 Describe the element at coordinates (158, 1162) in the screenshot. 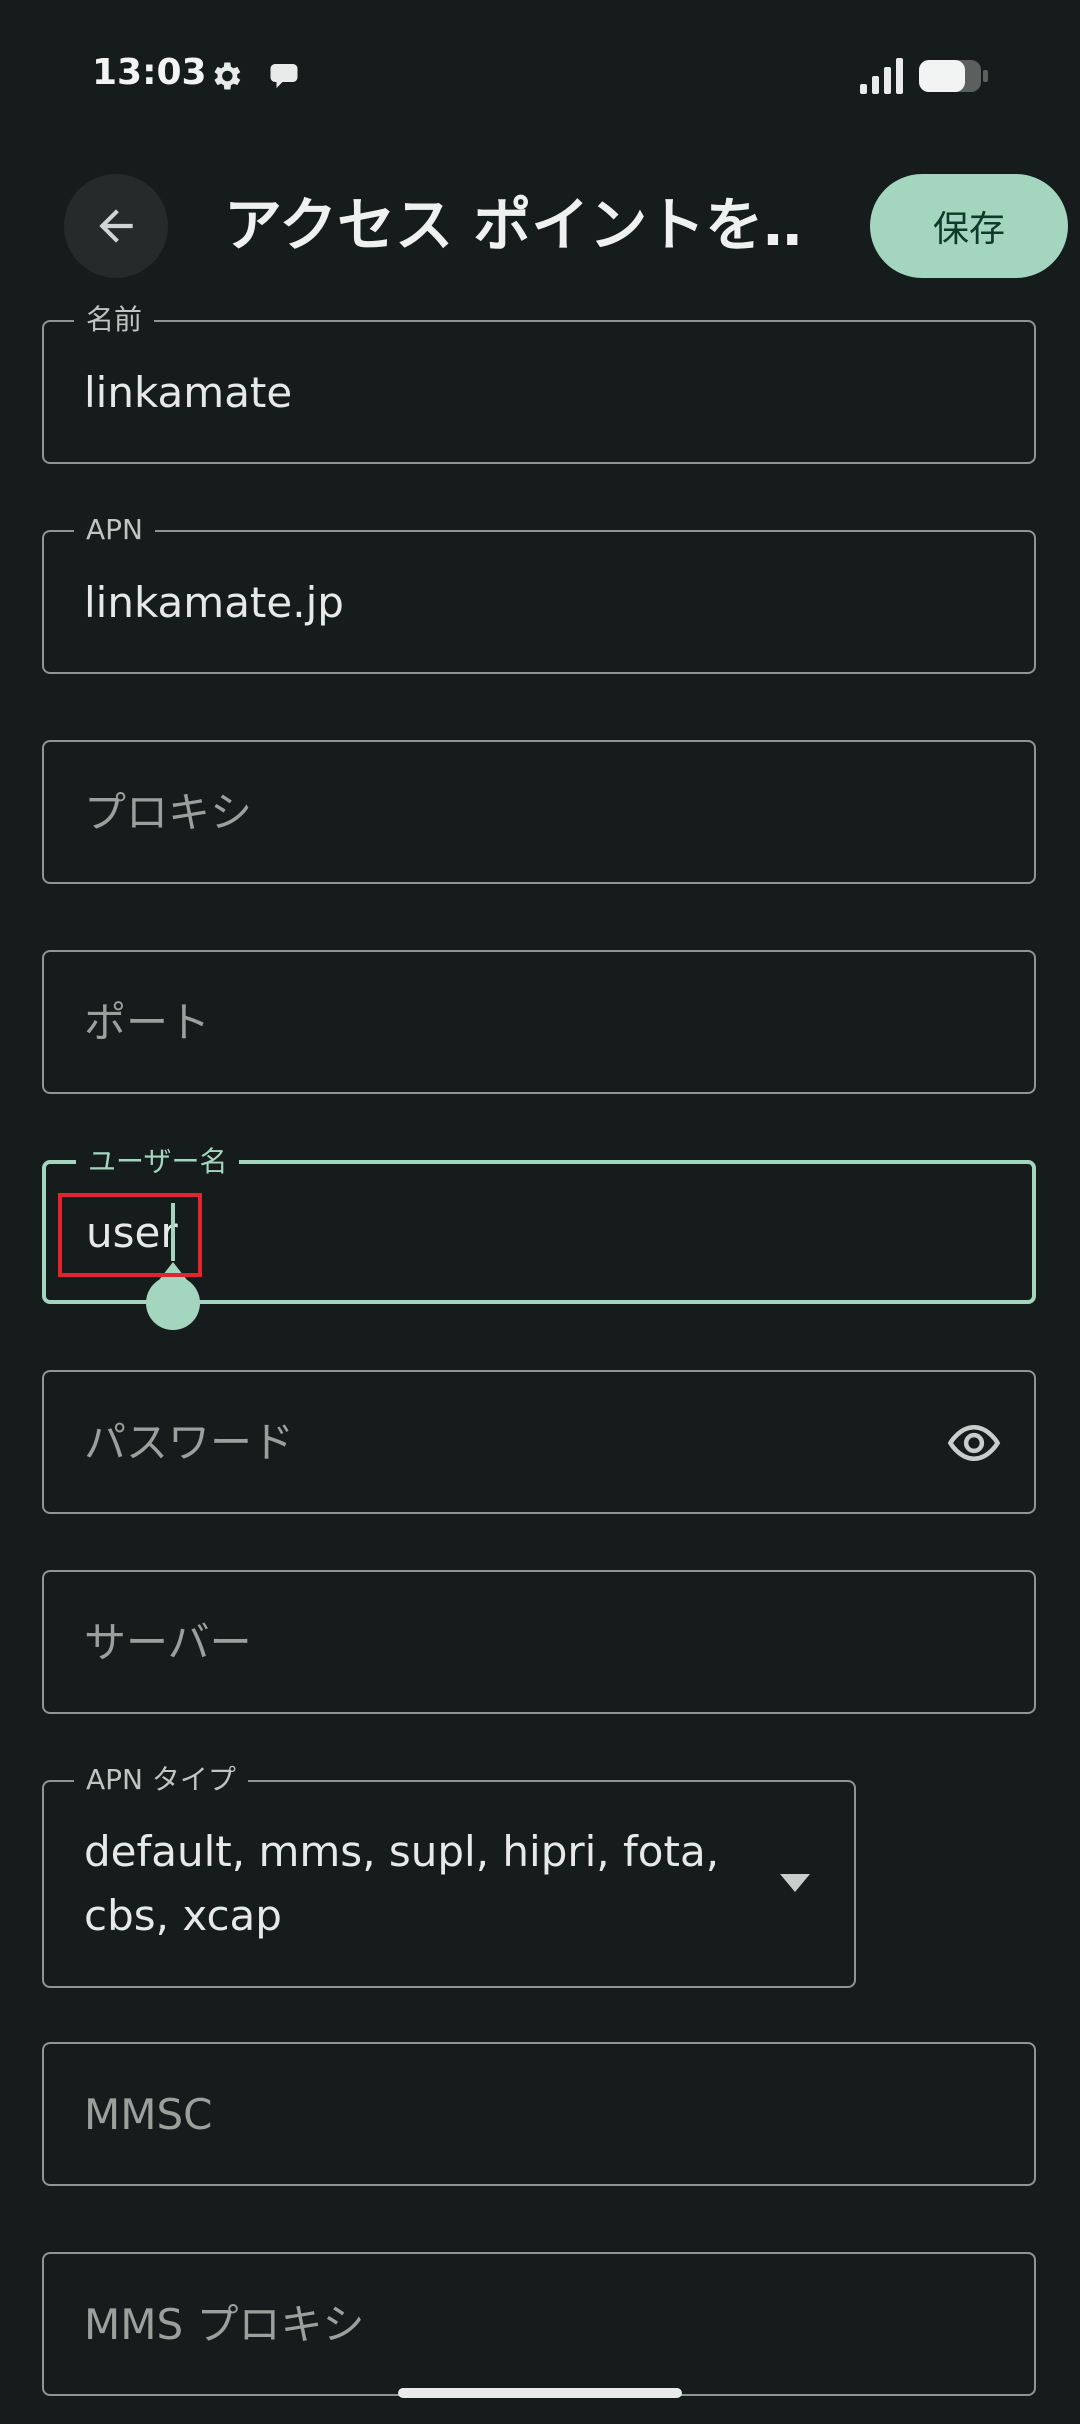

I see `username-label: ユーザー名` at that location.